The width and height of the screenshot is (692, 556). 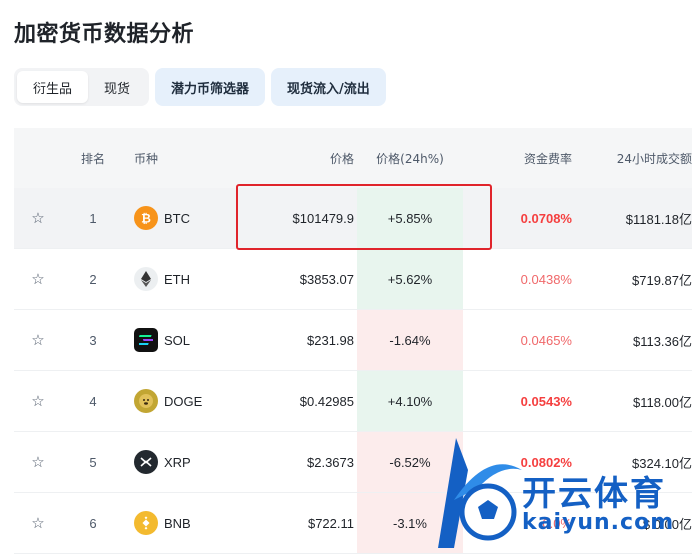 I want to click on row-volume: $719.87亿, so click(x=662, y=280).